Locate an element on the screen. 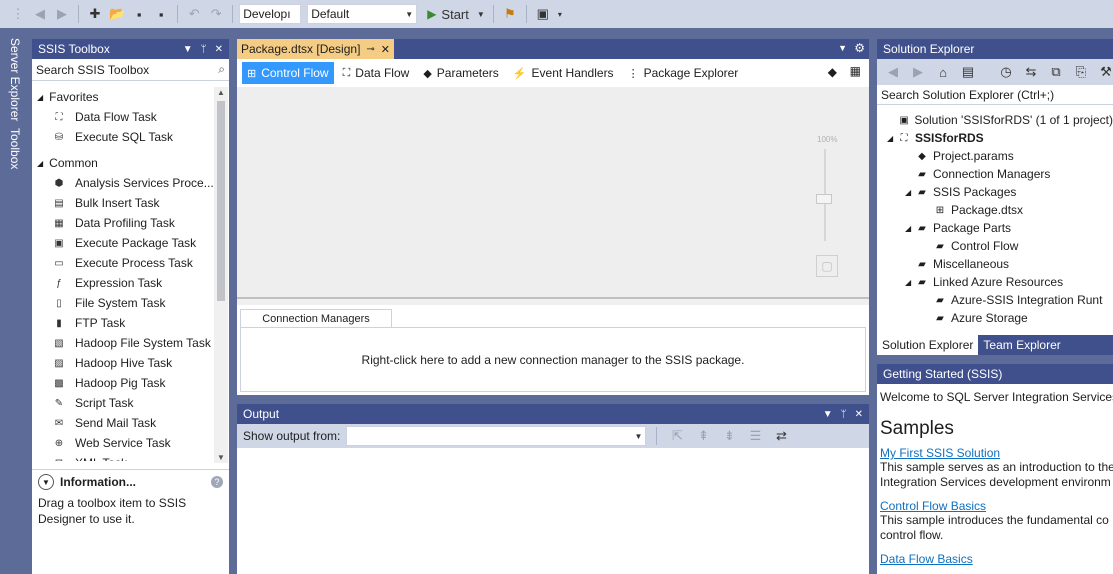 Image resolution: width=1113 pixels, height=574 pixels. solution-tree-node: ◢ ▰ Package Parts is located at coordinates (995, 228).